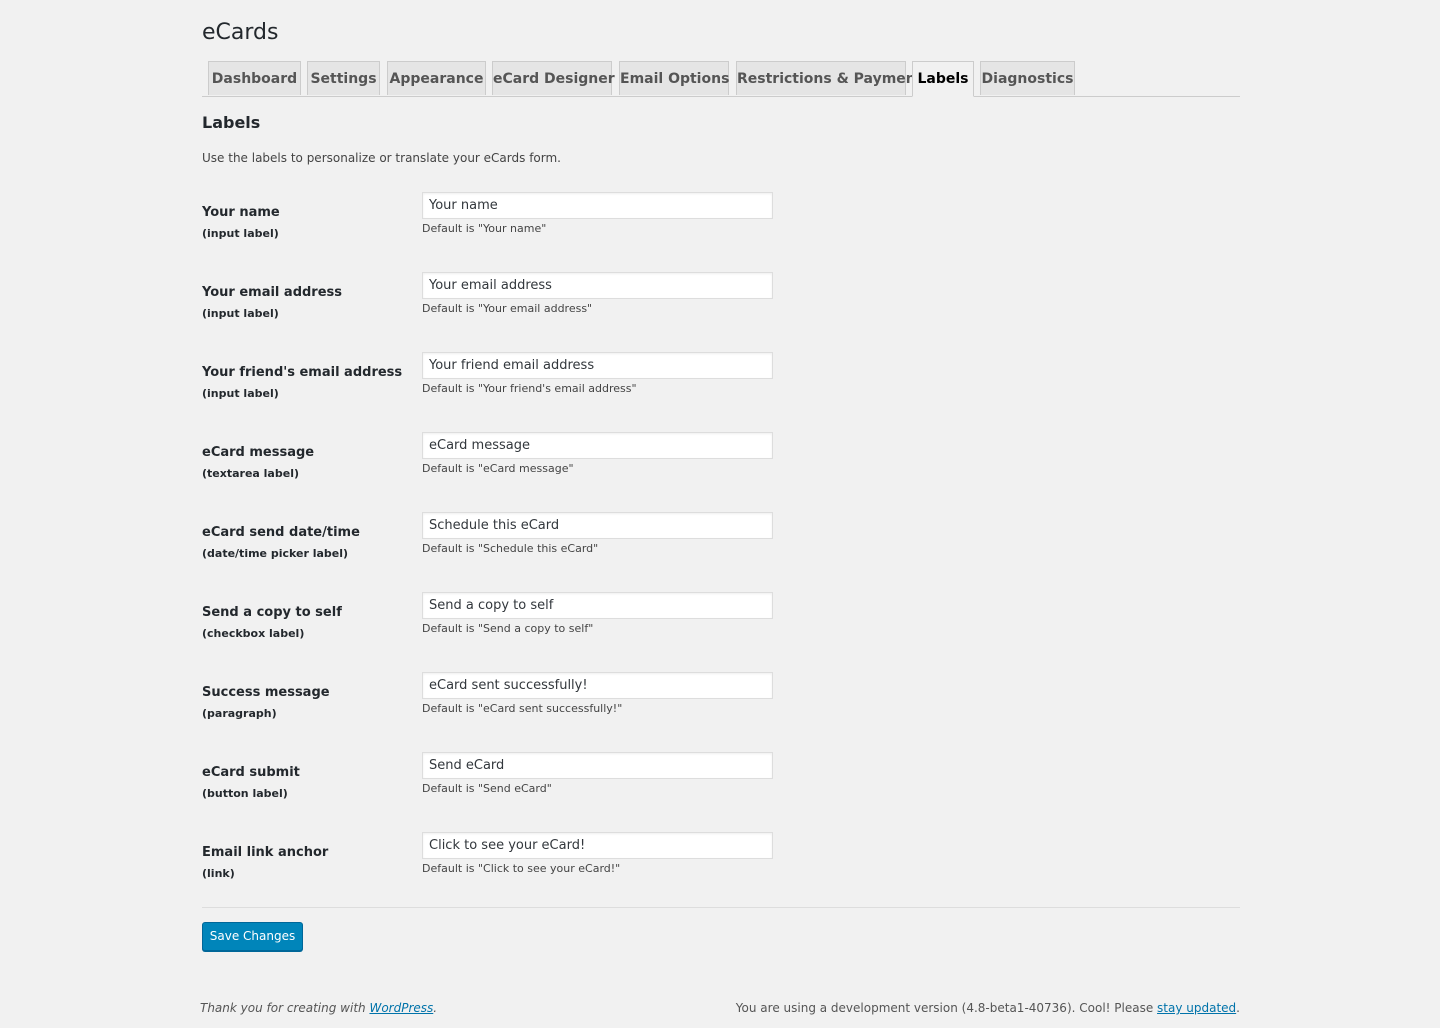 The image size is (1440, 1028). I want to click on field-sublabel: (link), so click(218, 873).